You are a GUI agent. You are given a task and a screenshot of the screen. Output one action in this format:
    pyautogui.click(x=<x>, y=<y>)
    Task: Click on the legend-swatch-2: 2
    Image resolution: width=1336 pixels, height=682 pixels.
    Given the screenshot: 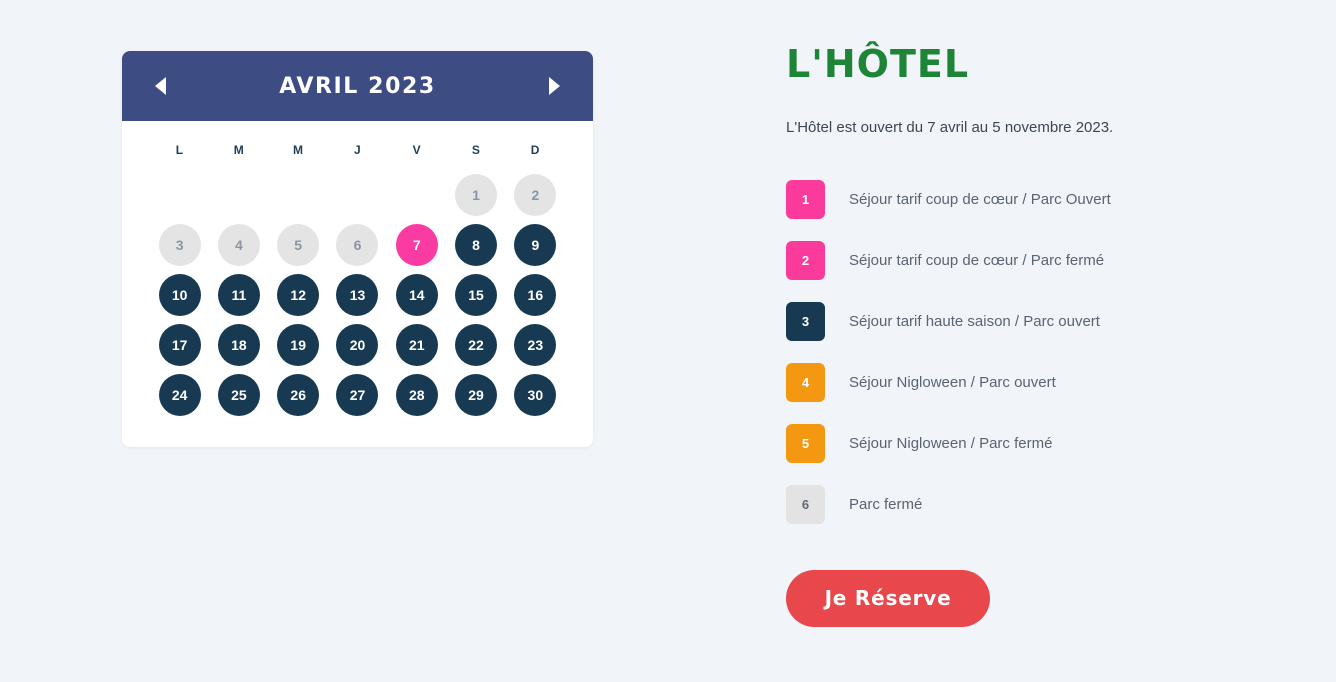 What is the action you would take?
    pyautogui.click(x=805, y=260)
    